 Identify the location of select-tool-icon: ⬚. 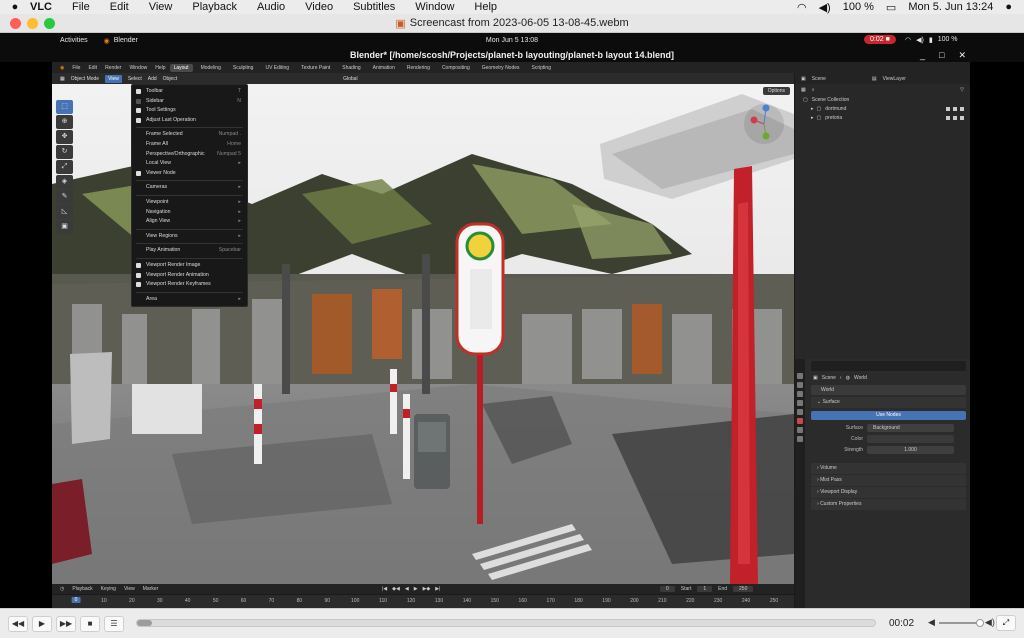
(64, 107).